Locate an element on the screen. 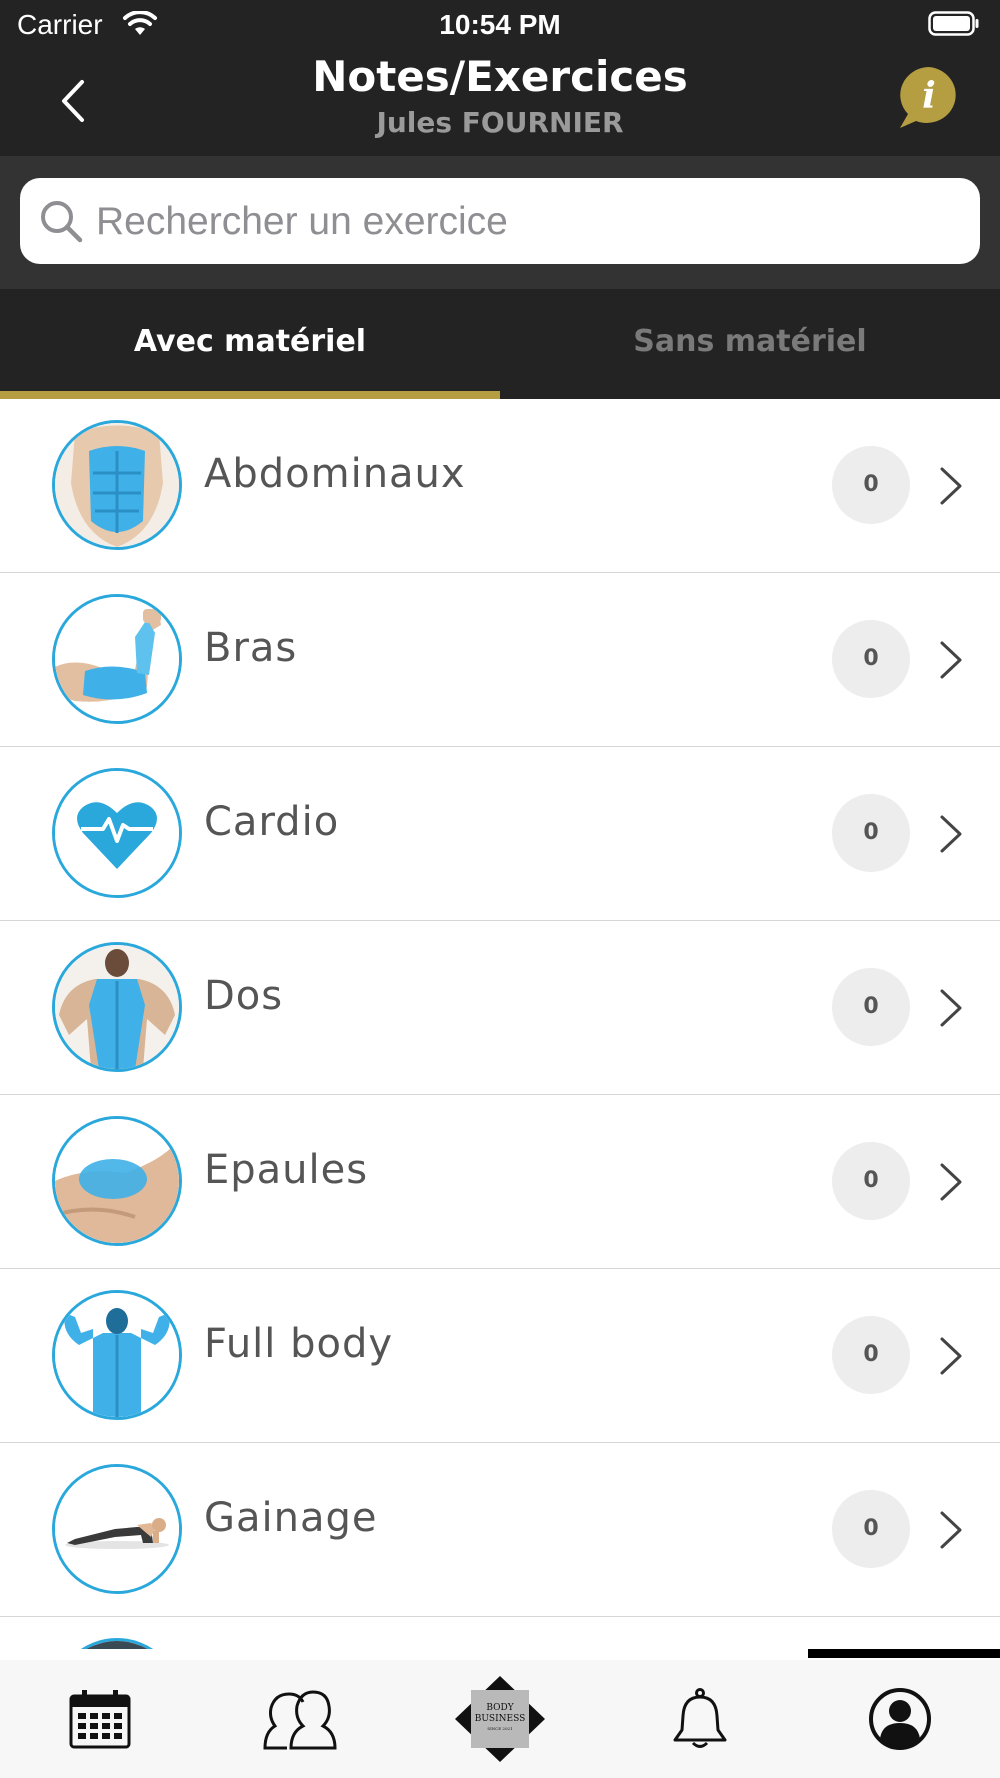  tab-profile is located at coordinates (900, 1719).